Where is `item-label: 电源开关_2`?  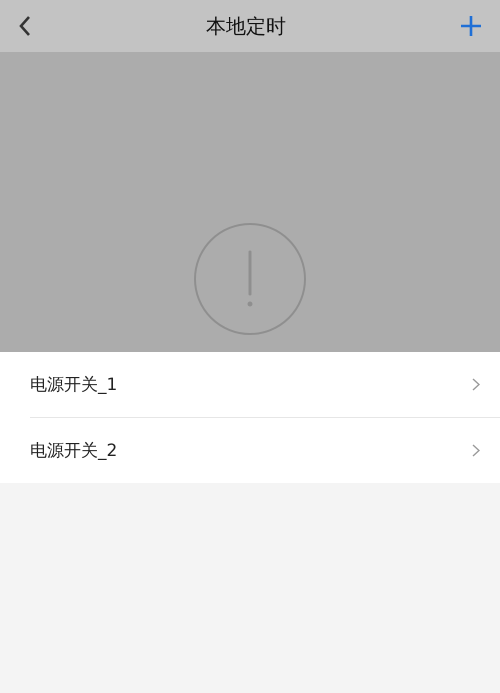 item-label: 电源开关_2 is located at coordinates (74, 451).